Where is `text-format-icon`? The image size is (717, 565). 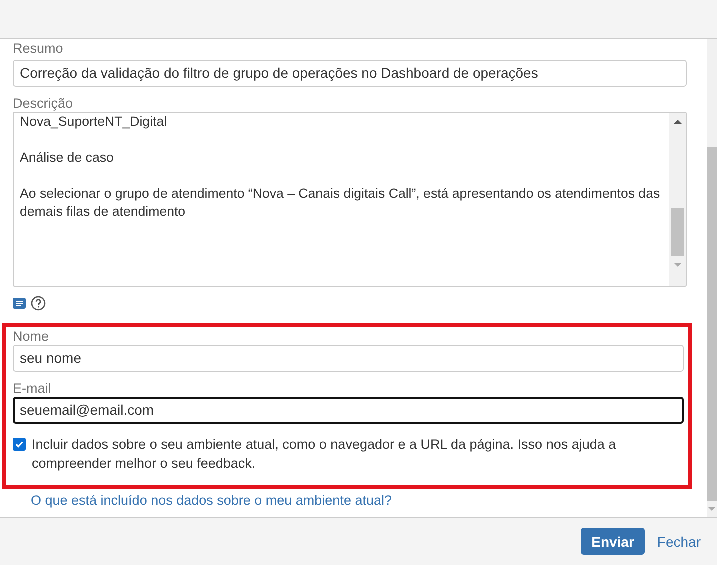 text-format-icon is located at coordinates (19, 303).